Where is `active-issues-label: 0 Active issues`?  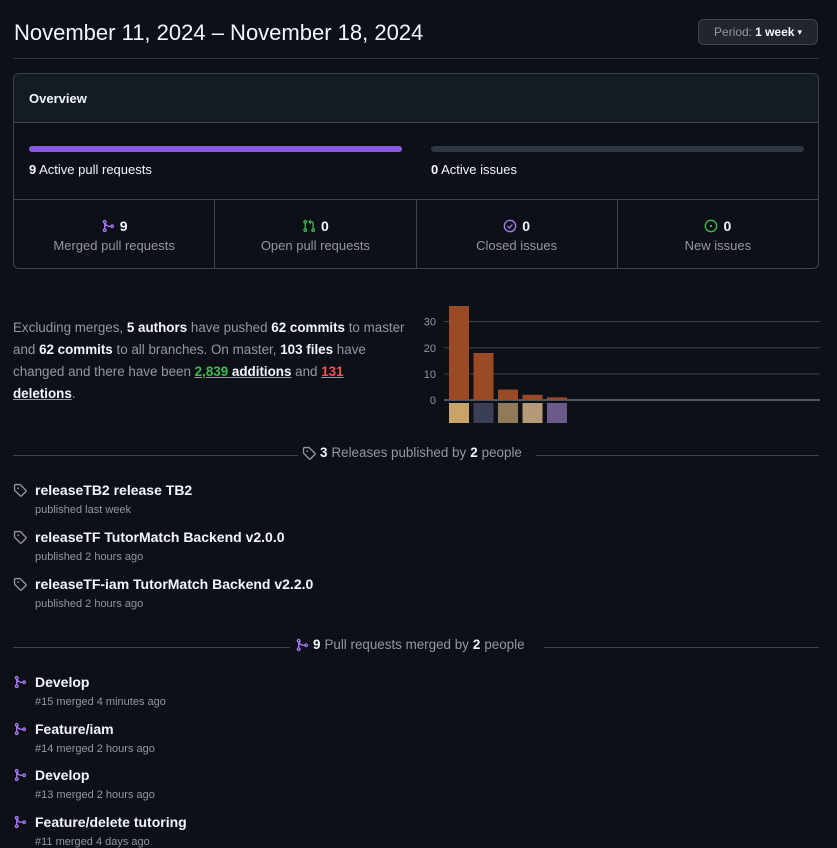 active-issues-label: 0 Active issues is located at coordinates (474, 169).